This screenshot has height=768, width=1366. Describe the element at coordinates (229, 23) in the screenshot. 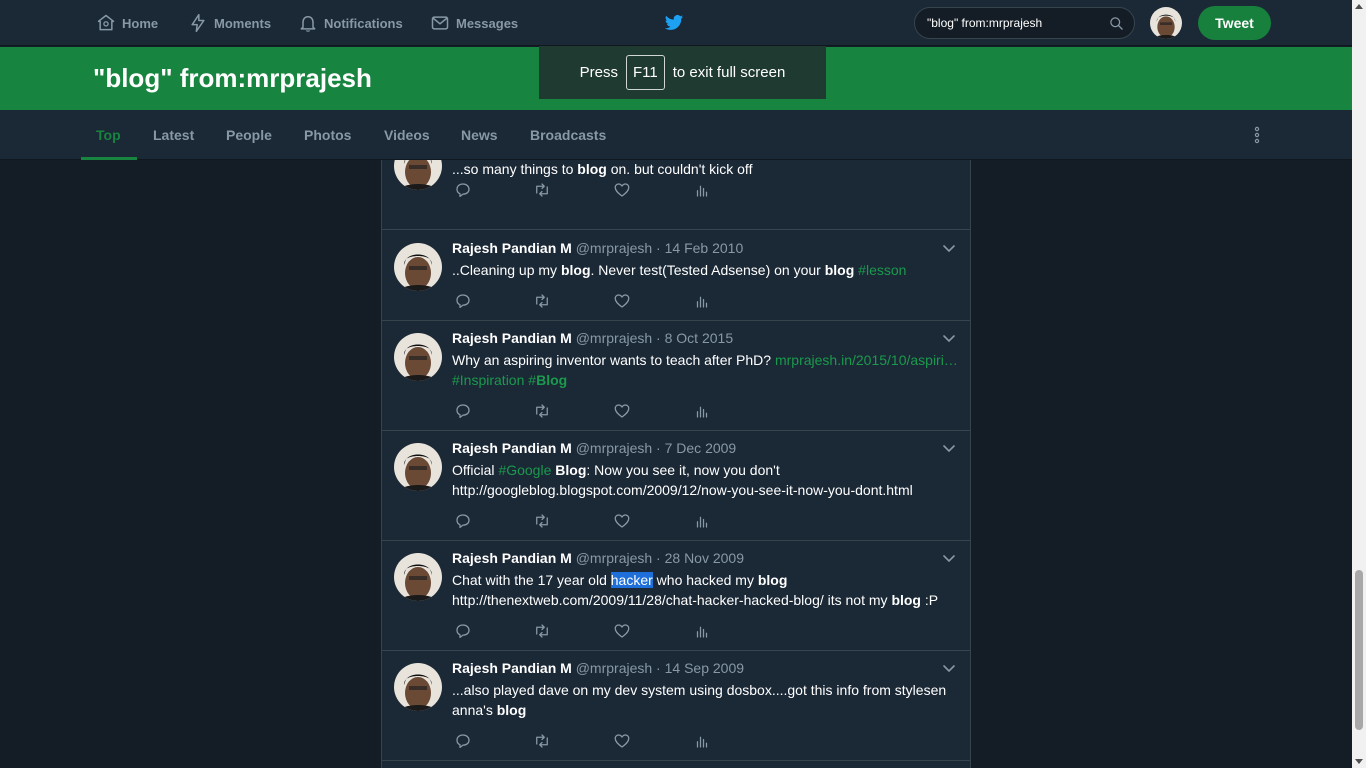

I see `nav-moments: Moments` at that location.